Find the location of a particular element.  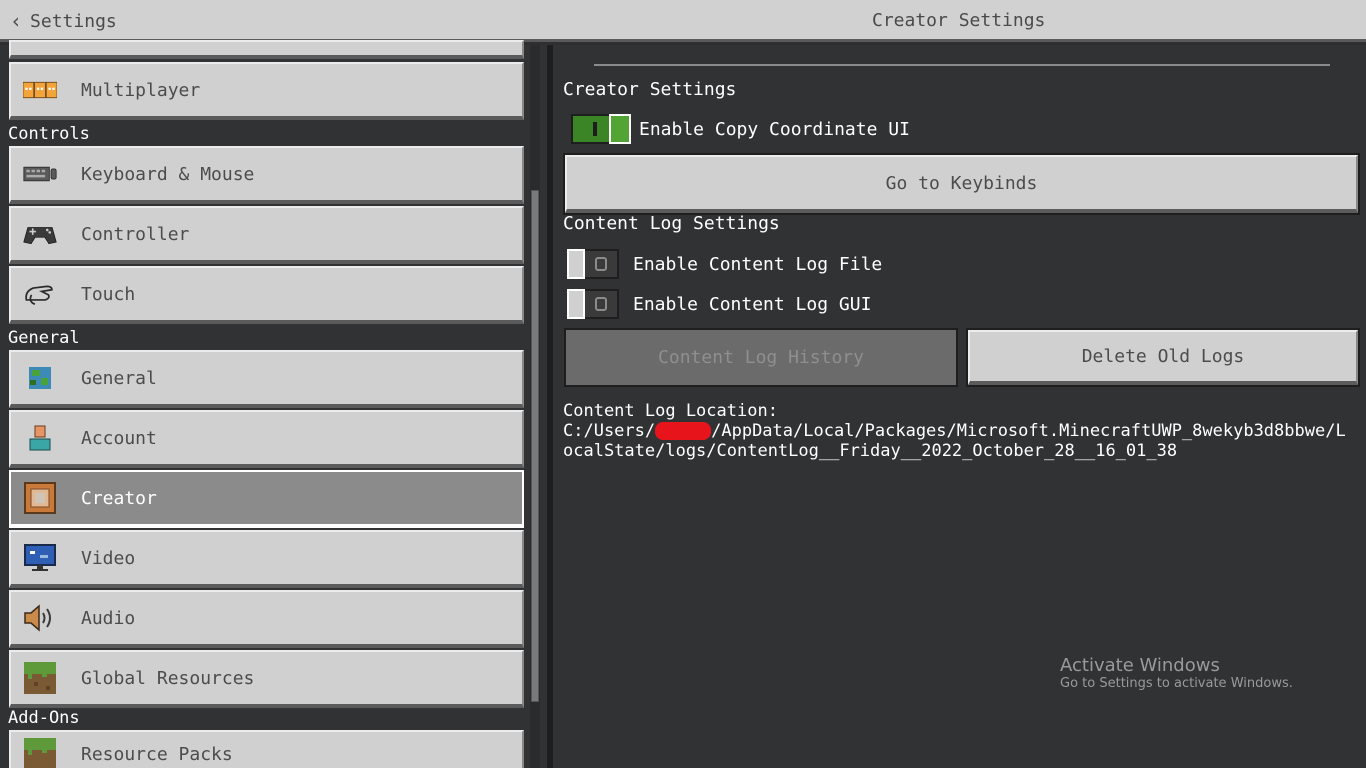

top-bar: ‹ Settings Creator Settings is located at coordinates (683, 21).